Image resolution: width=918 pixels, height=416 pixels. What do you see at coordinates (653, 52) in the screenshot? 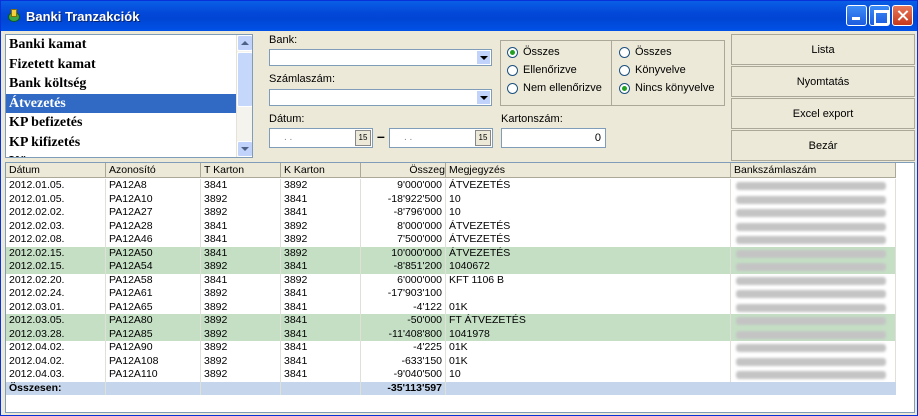
I see `radio-label: Összes` at bounding box center [653, 52].